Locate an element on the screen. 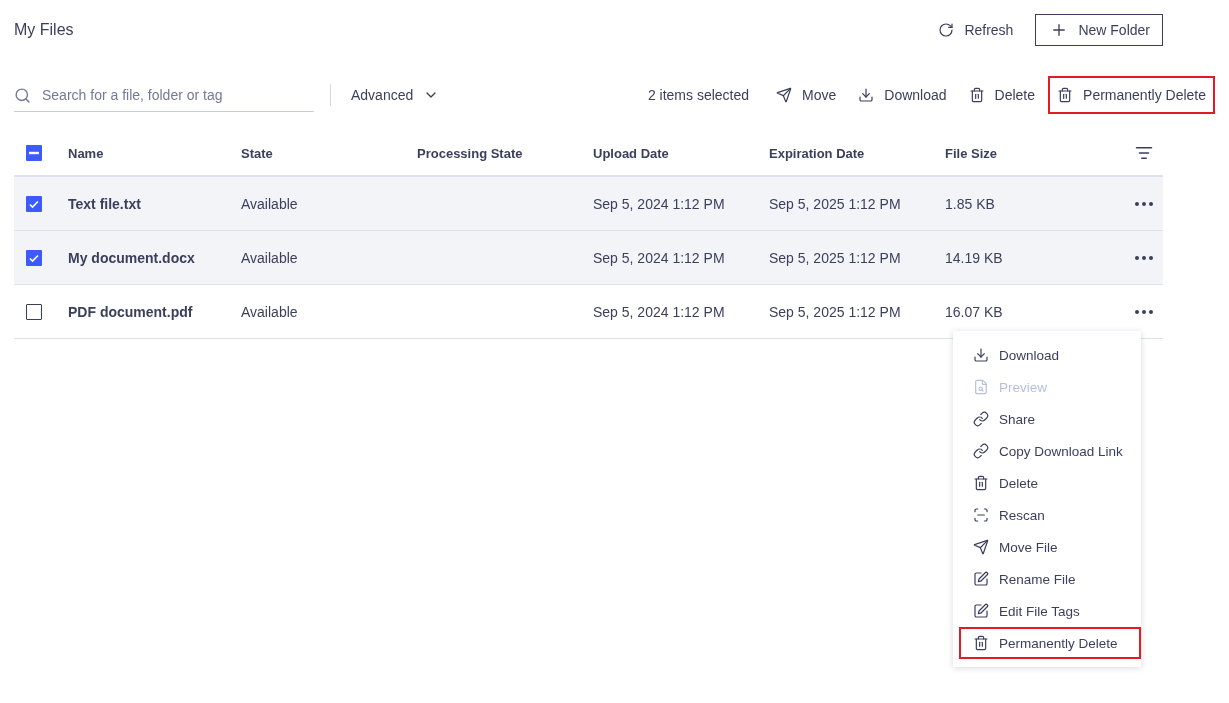 Image resolution: width=1229 pixels, height=703 pixels. page-title: My Files is located at coordinates (44, 29).